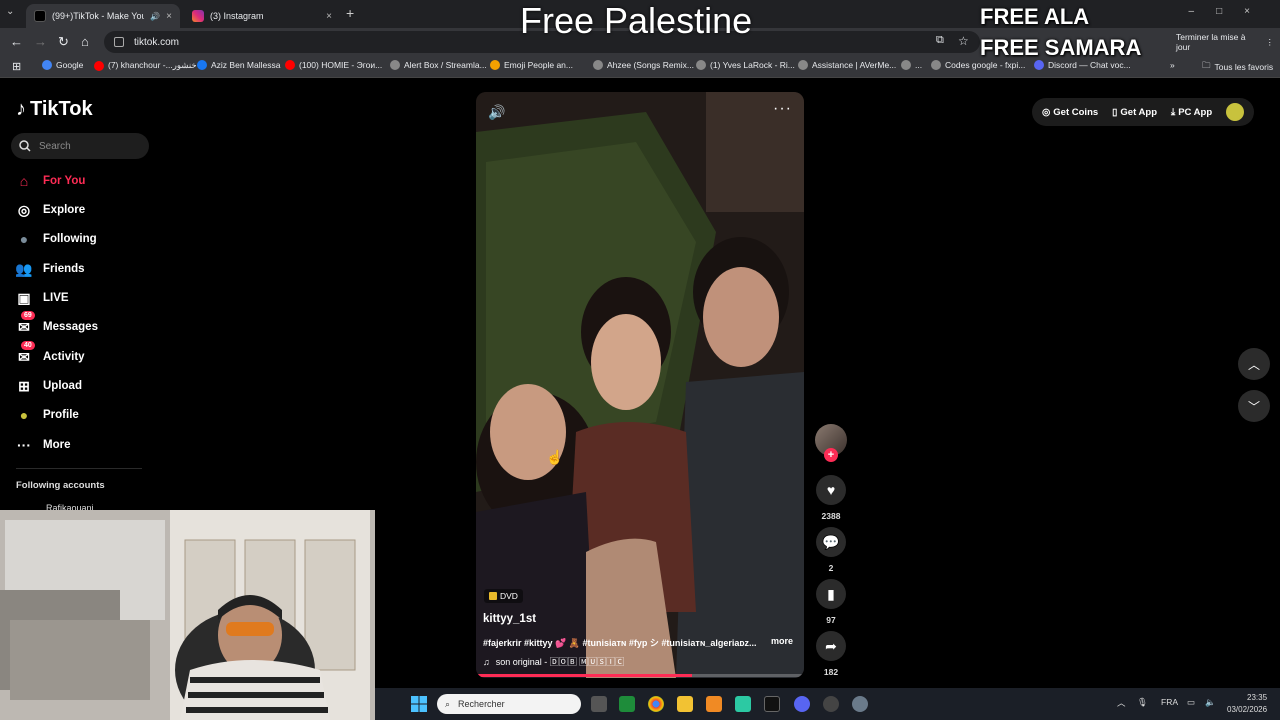  What do you see at coordinates (831, 490) in the screenshot?
I see `heart-icon: ♥` at bounding box center [831, 490].